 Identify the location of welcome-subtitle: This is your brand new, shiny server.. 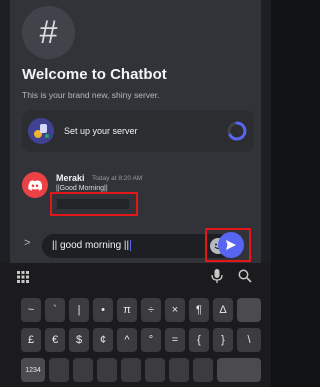
(91, 95).